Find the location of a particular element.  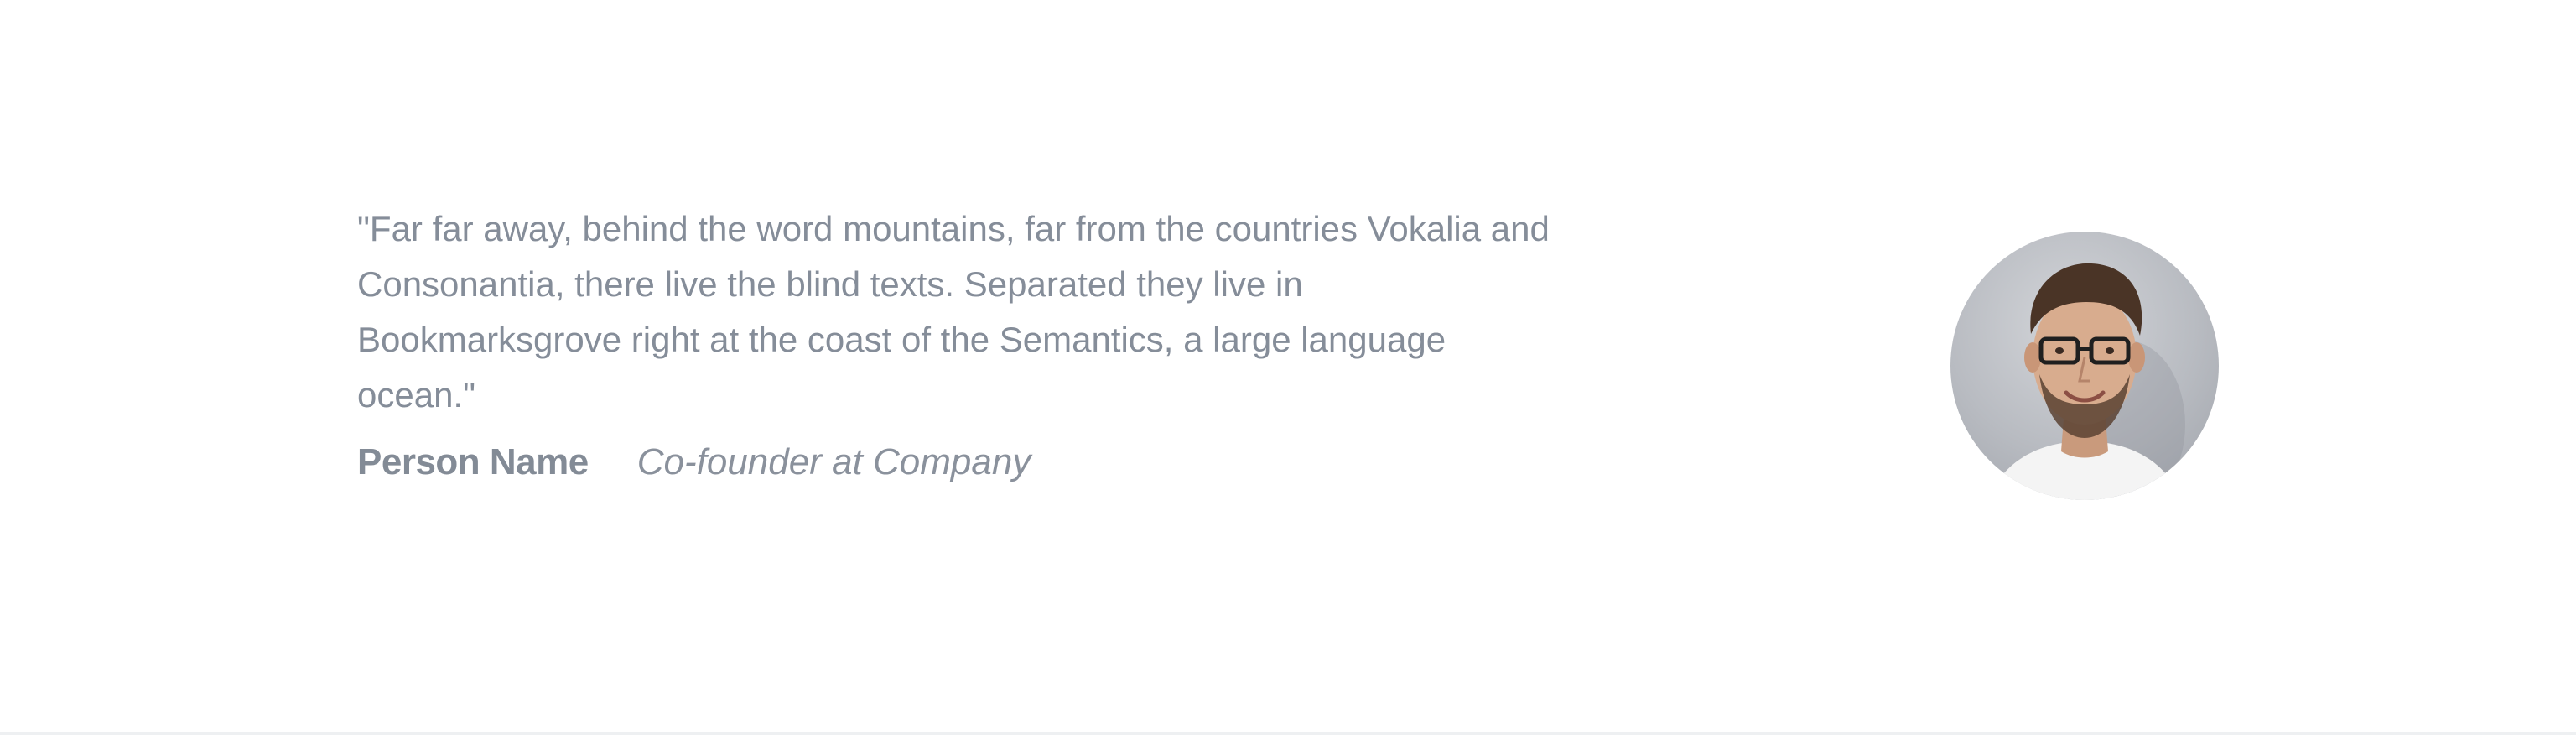

person-photo-icon is located at coordinates (2086, 382).